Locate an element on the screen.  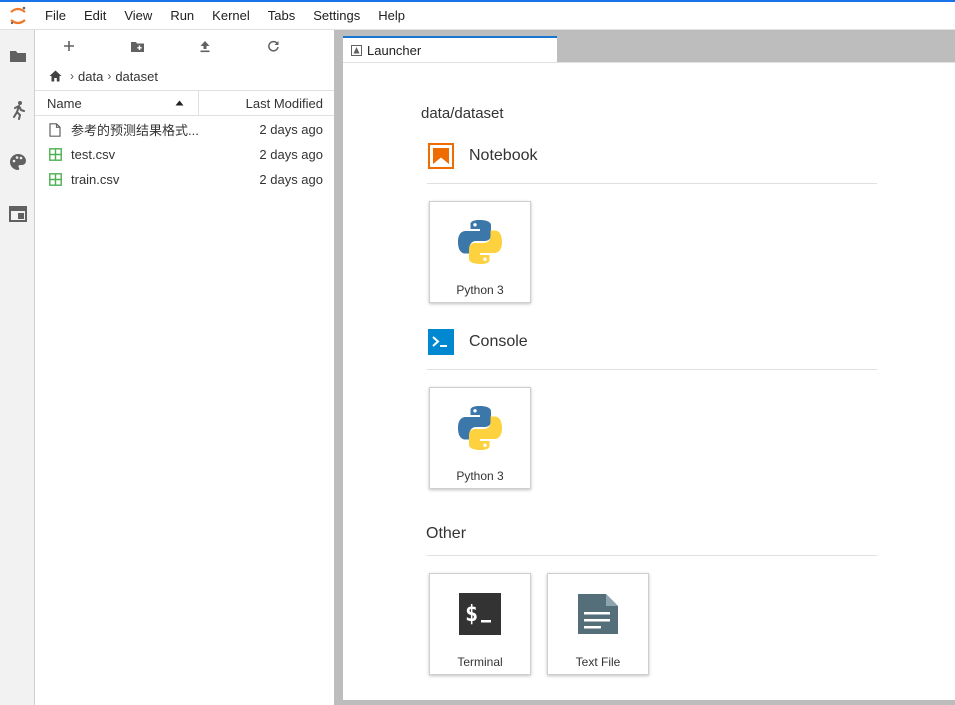
file-browser-toolbar is located at coordinates (184, 46).